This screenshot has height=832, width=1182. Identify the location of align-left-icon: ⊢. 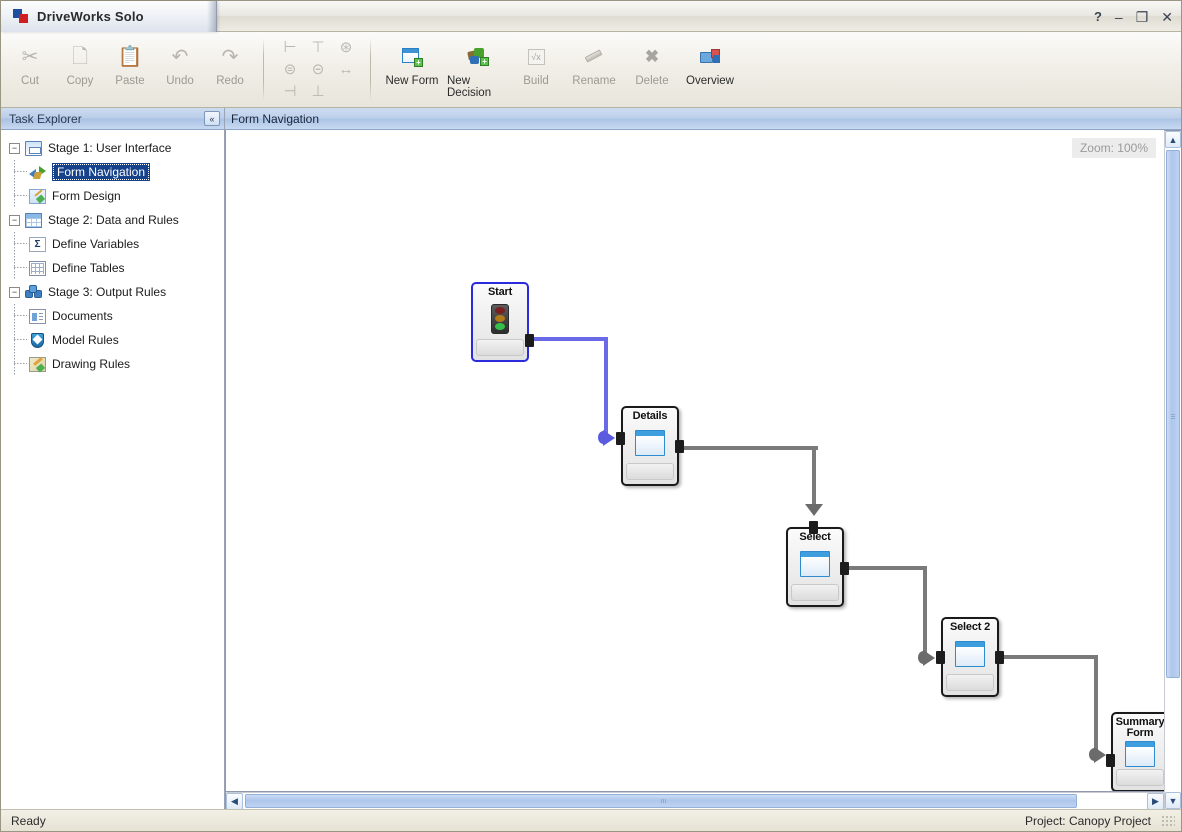
(289, 47).